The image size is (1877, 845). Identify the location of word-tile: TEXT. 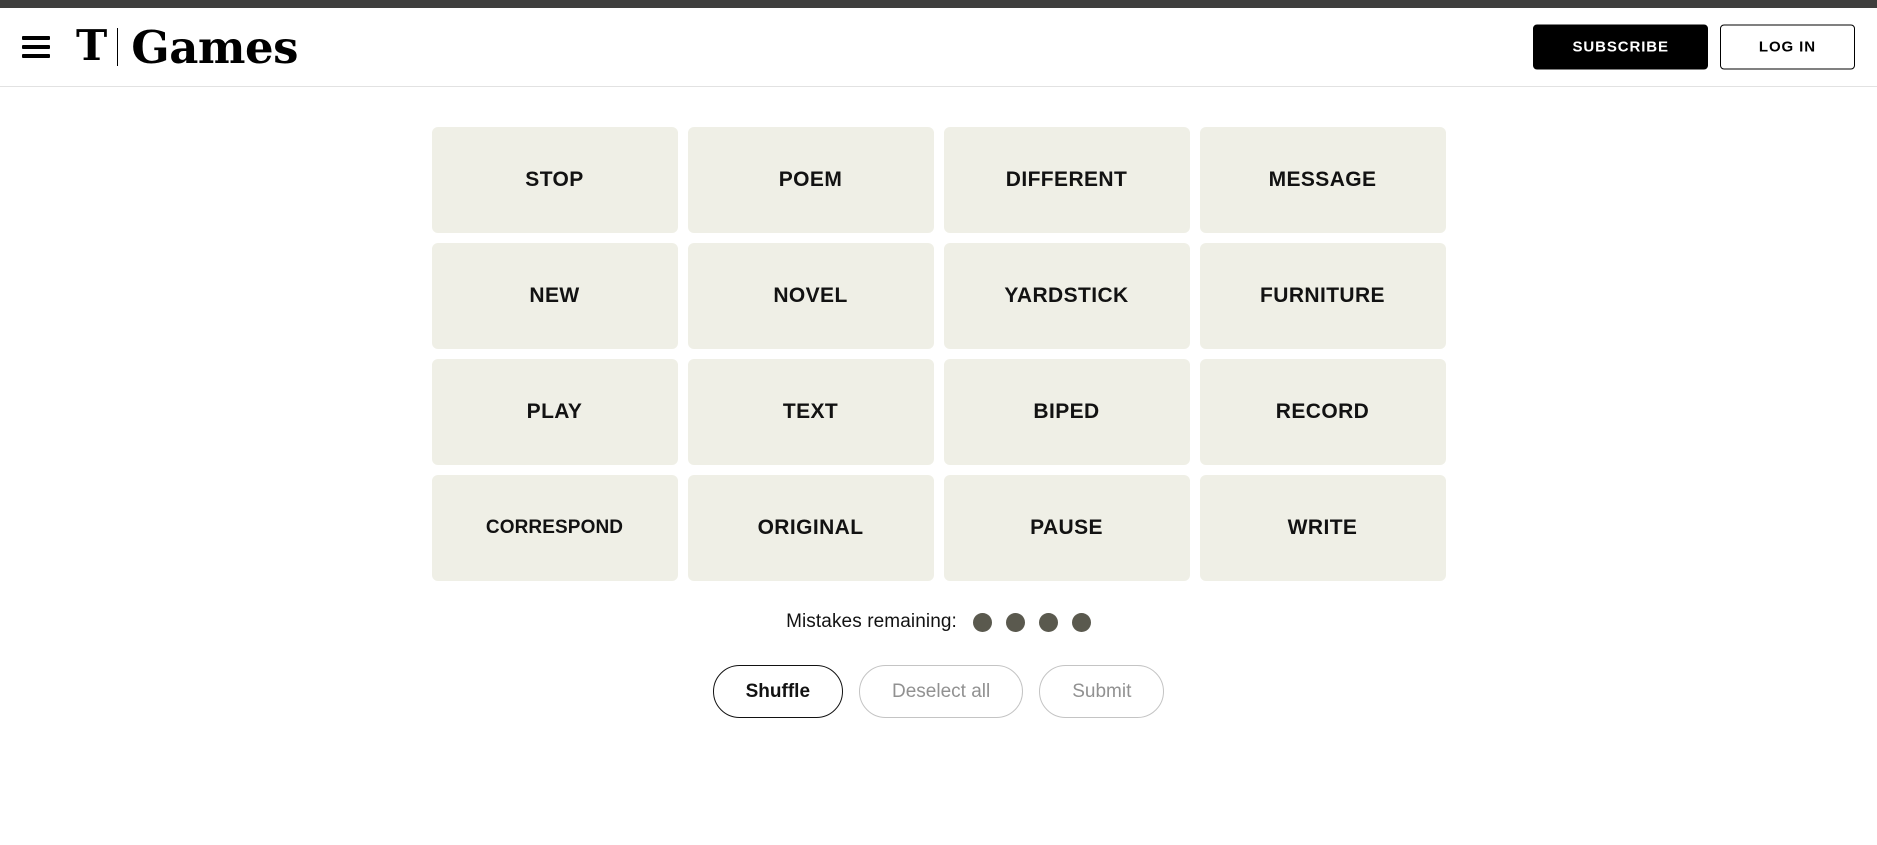
(810, 412).